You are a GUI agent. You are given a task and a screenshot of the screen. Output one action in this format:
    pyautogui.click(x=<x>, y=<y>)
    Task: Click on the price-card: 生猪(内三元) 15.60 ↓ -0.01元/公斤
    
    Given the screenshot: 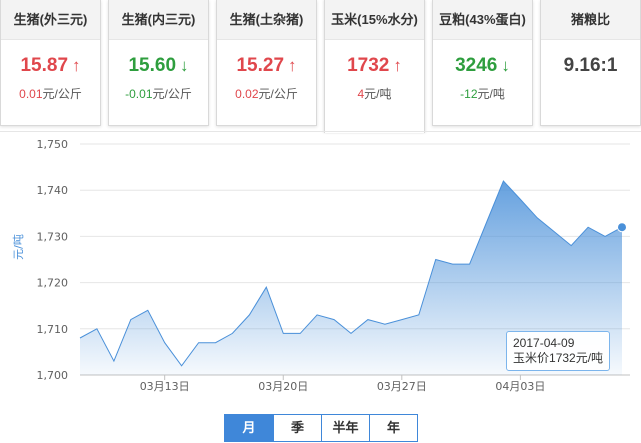 What is the action you would take?
    pyautogui.click(x=158, y=63)
    